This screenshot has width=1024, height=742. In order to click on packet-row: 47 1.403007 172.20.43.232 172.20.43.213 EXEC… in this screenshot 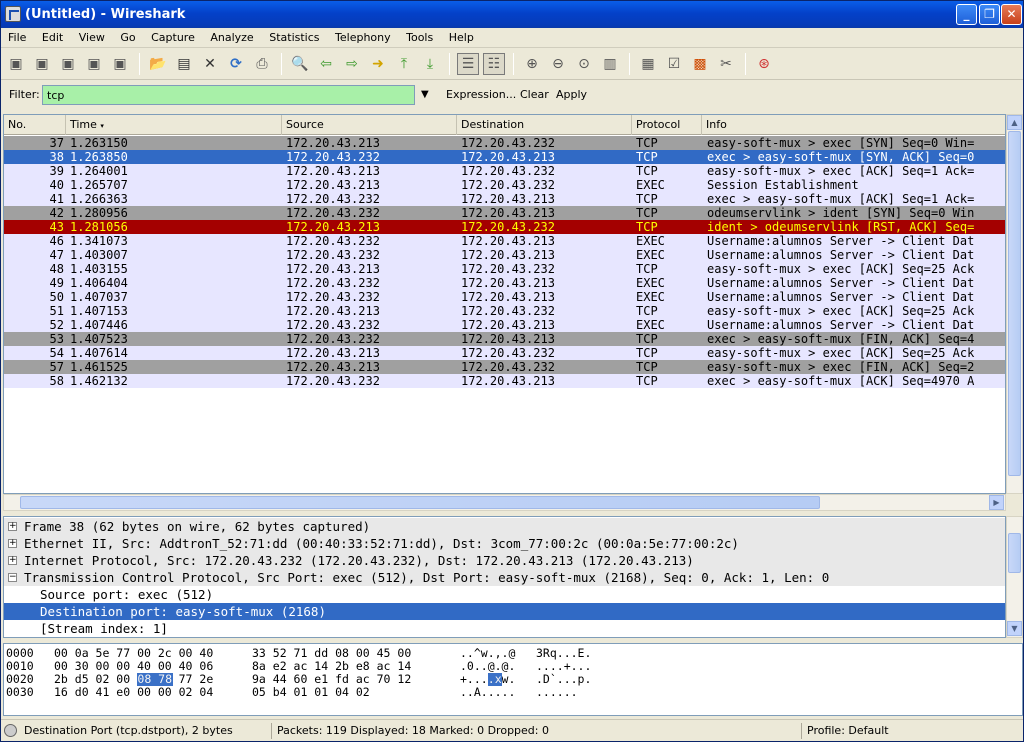, I will do `click(504, 255)`.